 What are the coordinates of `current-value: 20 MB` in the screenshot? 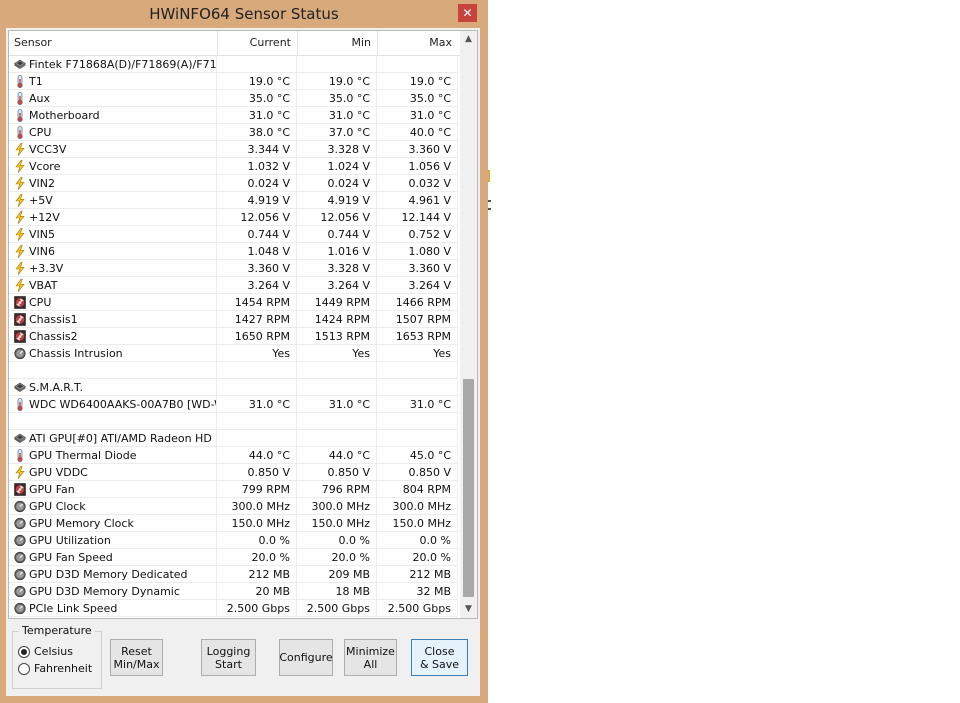 It's located at (257, 591).